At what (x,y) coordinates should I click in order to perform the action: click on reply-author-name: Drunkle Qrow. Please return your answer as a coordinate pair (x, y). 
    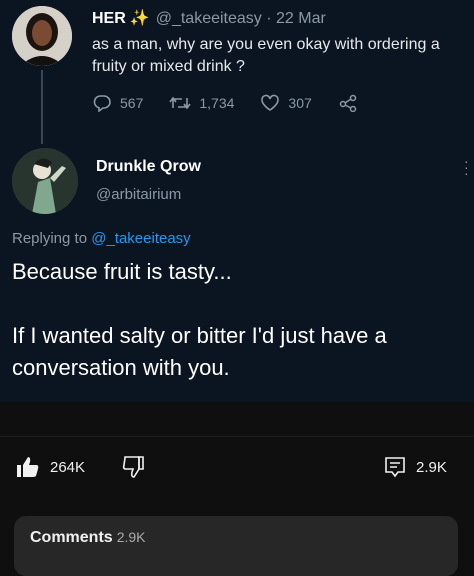
    Looking at the image, I should click on (148, 167).